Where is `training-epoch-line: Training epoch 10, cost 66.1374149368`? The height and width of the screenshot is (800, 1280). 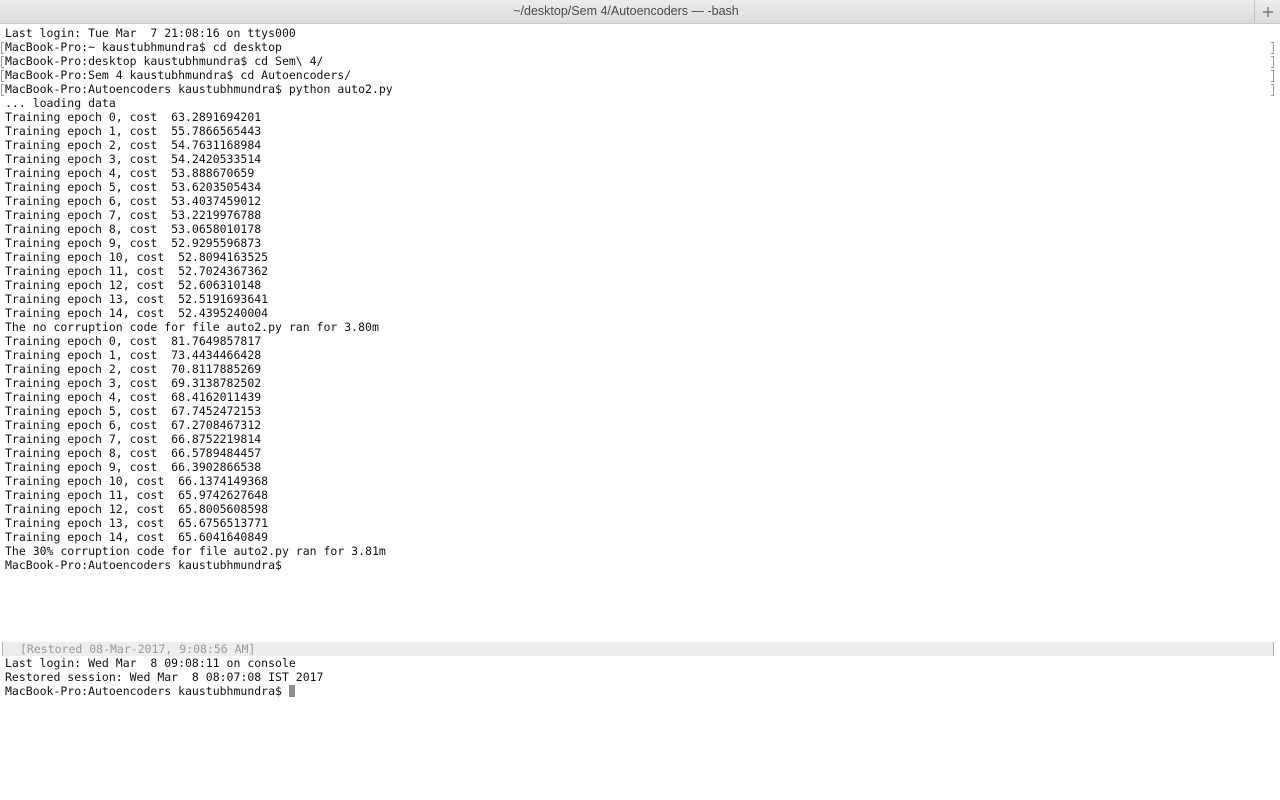
training-epoch-line: Training epoch 10, cost 66.1374149368 is located at coordinates (137, 481).